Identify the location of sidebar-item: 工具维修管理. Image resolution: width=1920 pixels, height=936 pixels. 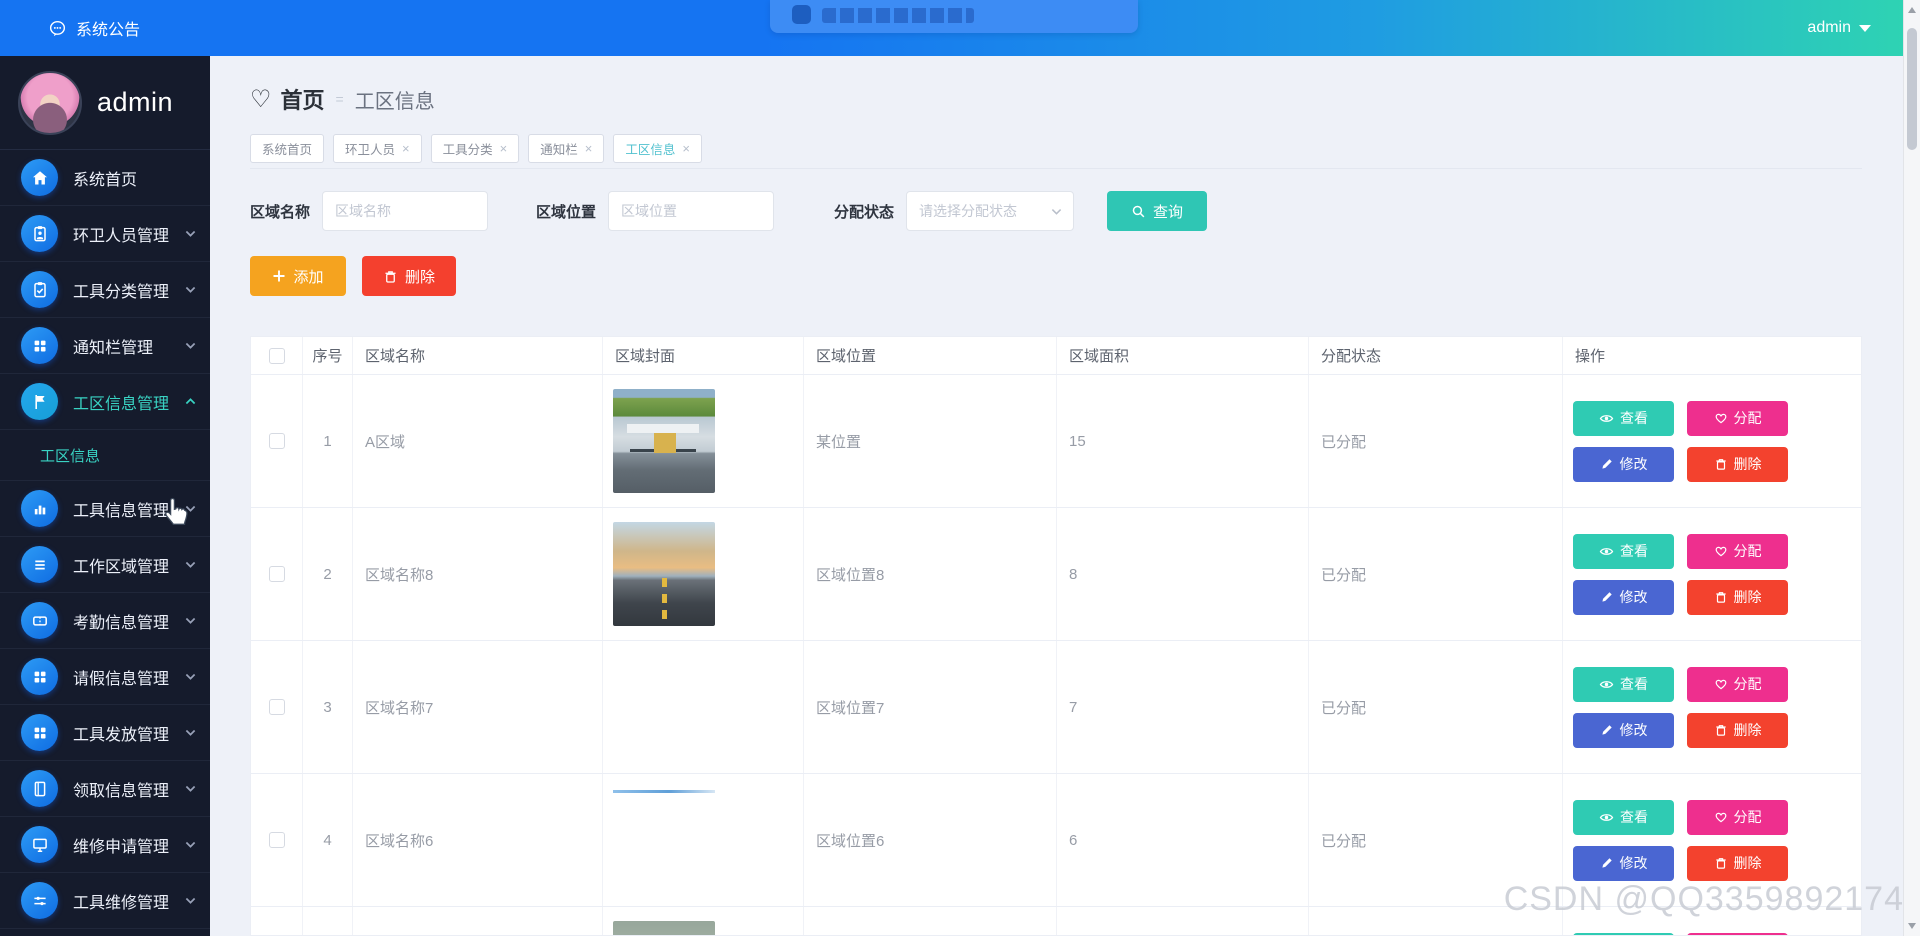
(105, 901).